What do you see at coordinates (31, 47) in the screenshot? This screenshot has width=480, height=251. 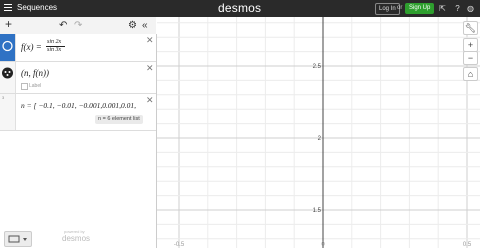 I see `expression-lhs: f(x) =` at bounding box center [31, 47].